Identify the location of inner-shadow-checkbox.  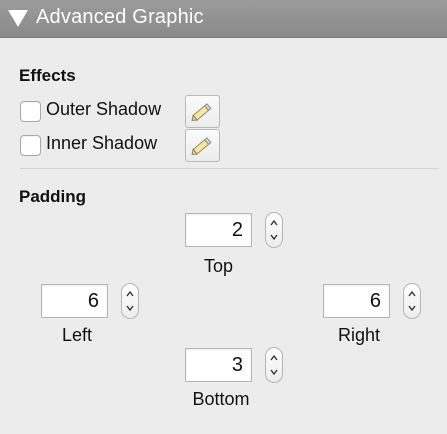
(30, 145).